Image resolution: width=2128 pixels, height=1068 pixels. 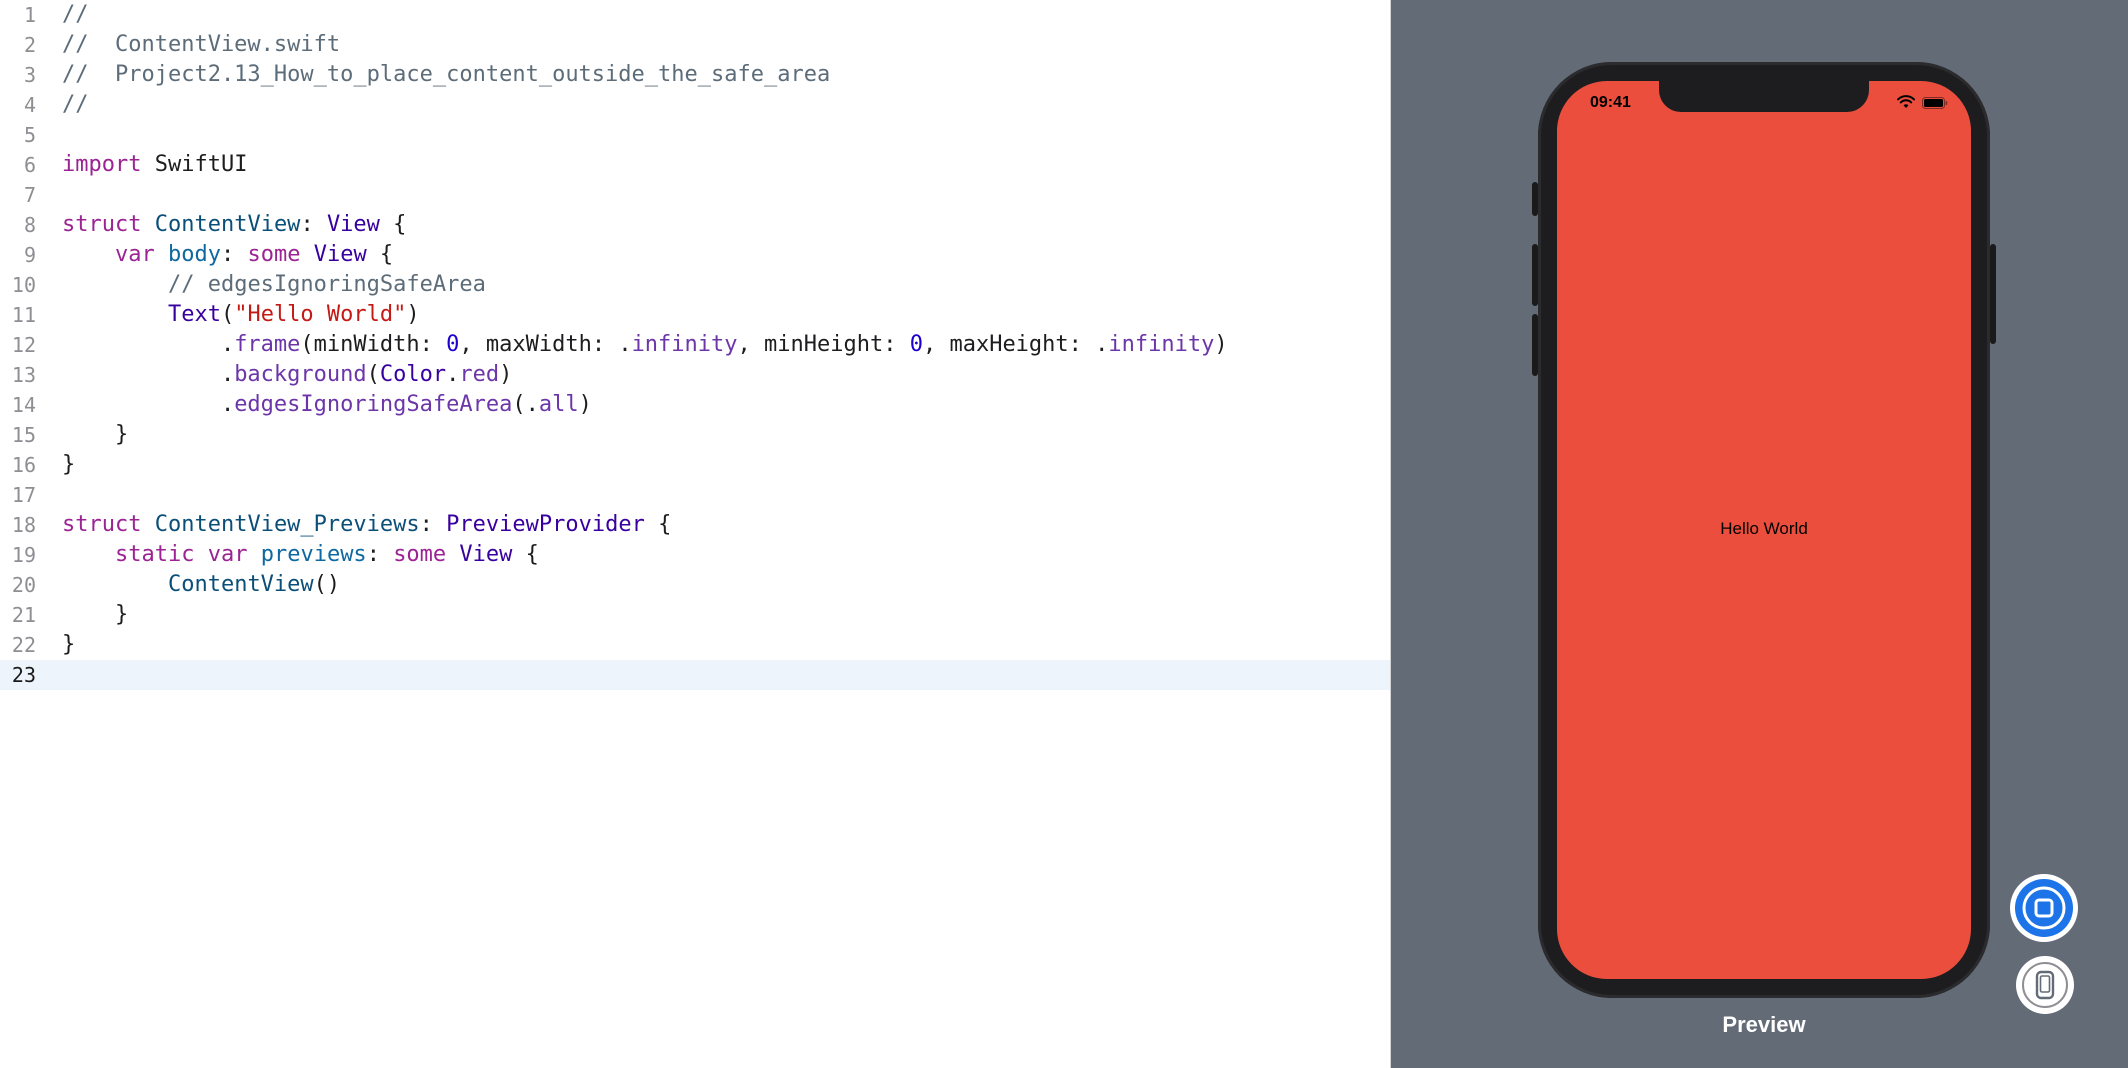 What do you see at coordinates (148, 344) in the screenshot?
I see `code-token: .` at bounding box center [148, 344].